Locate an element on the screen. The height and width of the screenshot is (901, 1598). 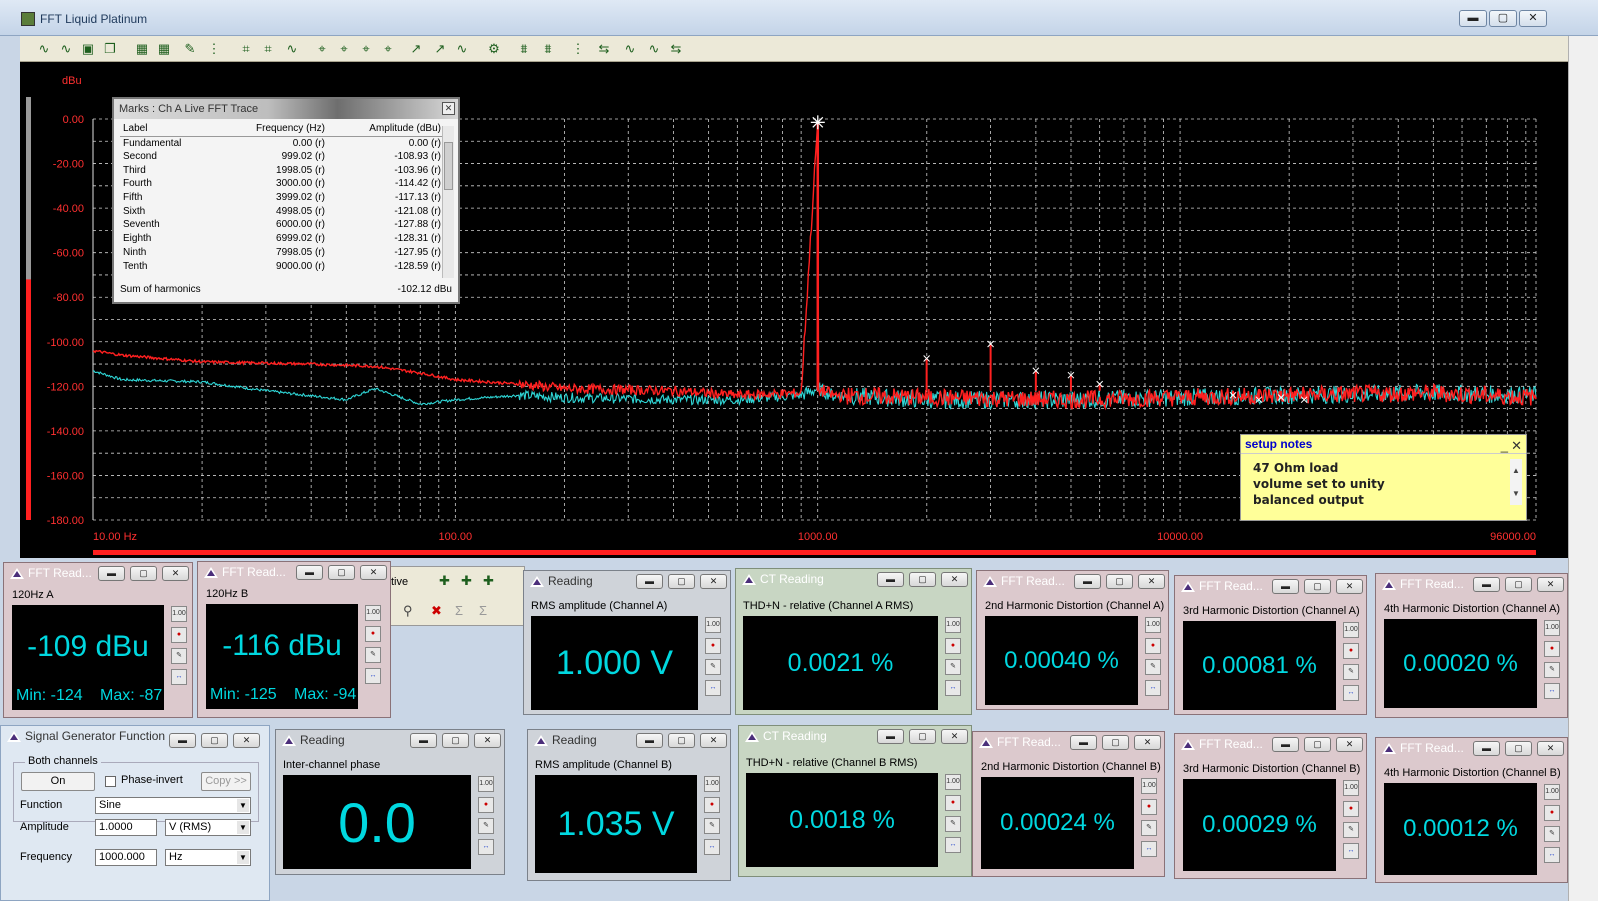
sum-icon: Σ is located at coordinates (483, 610).